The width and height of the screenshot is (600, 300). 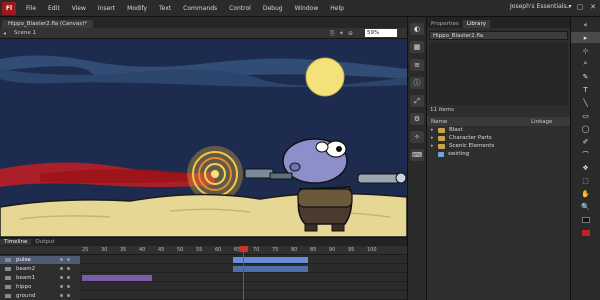 I want to click on menu-commands: Commands, so click(x=200, y=8).